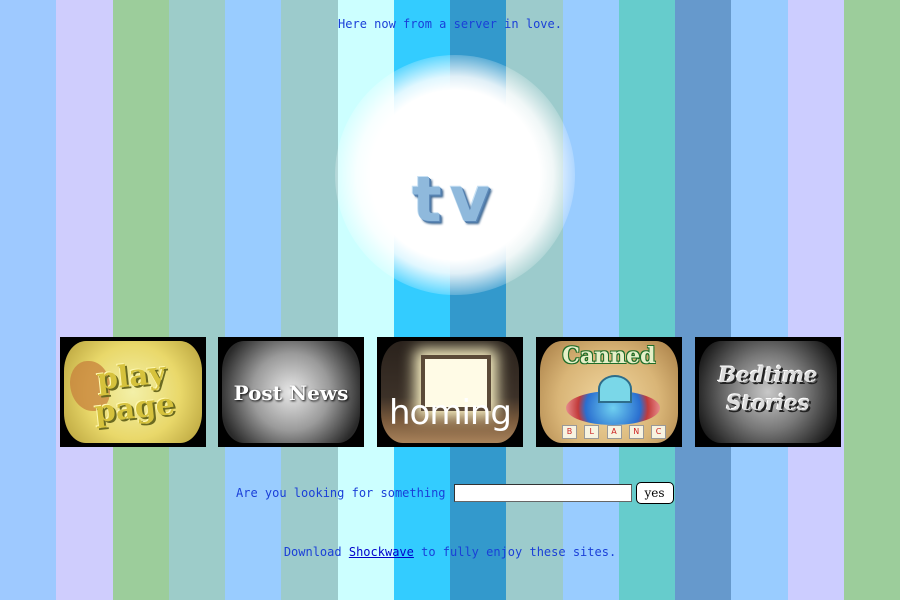  Describe the element at coordinates (312, 552) in the screenshot. I see `download-text-before: Download` at that location.